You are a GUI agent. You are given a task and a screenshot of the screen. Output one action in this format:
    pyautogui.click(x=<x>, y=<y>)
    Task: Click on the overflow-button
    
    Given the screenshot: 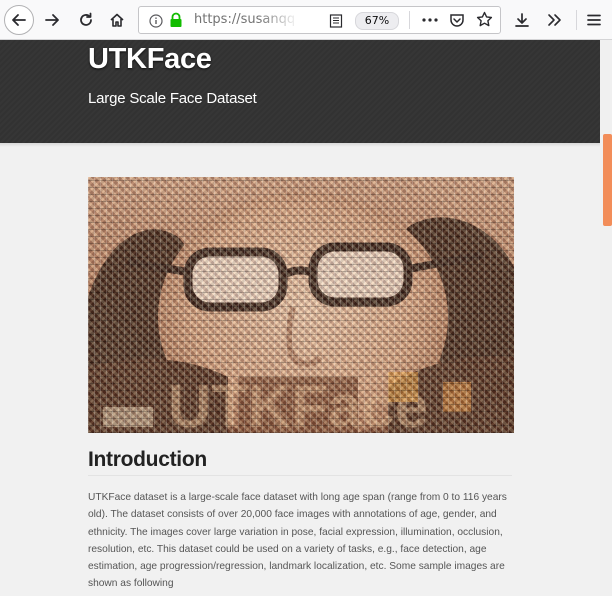 What is the action you would take?
    pyautogui.click(x=554, y=20)
    